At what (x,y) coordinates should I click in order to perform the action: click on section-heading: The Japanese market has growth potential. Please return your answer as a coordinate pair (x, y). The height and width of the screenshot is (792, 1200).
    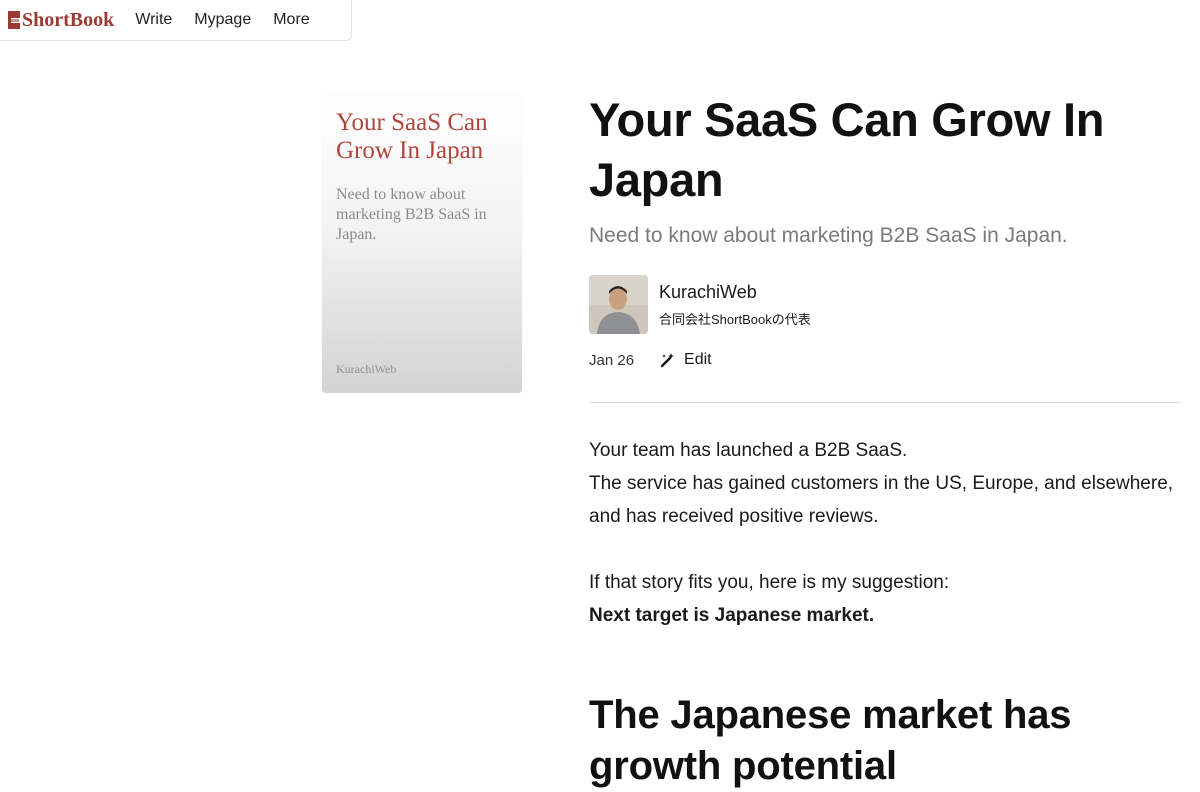
    Looking at the image, I should click on (830, 740).